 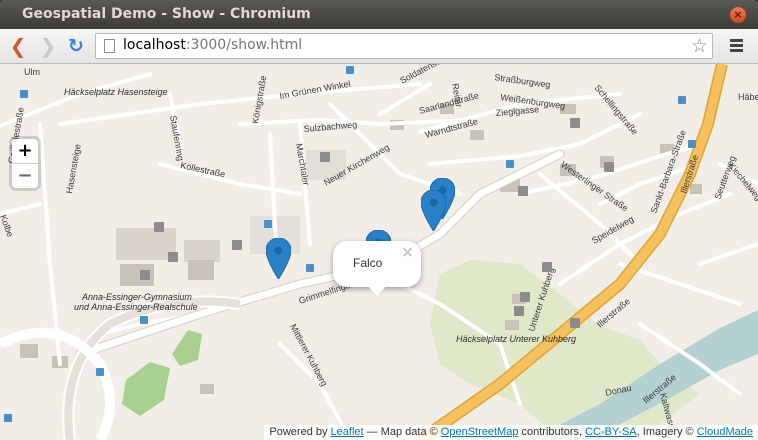 What do you see at coordinates (32, 72) in the screenshot?
I see `map-label-ulm: Ulm` at bounding box center [32, 72].